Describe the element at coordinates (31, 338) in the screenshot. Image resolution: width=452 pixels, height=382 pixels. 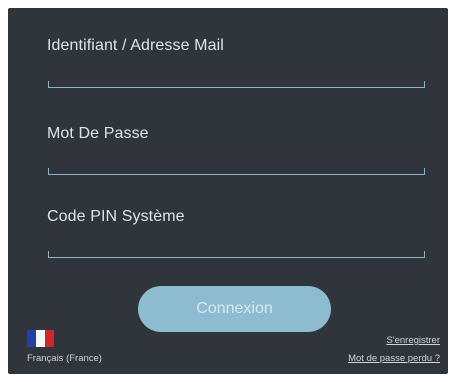
I see `flag-blue-stripe` at that location.